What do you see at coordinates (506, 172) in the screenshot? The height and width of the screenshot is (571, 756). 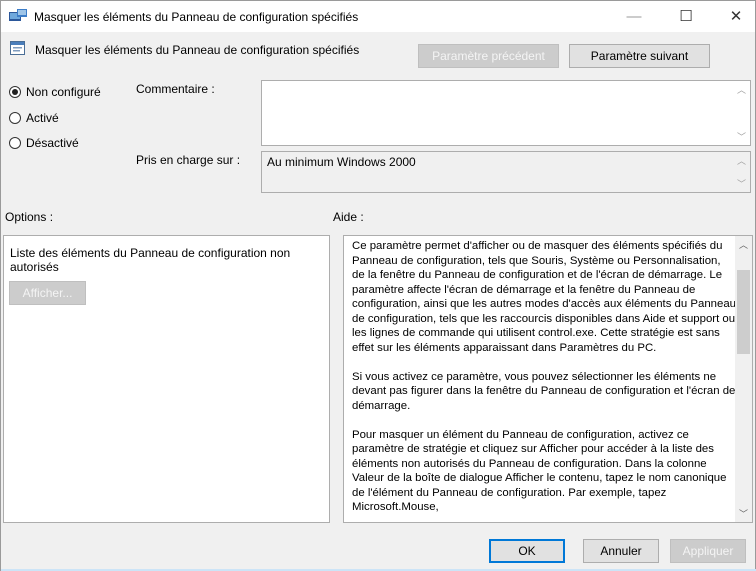 I see `supported-field: Au minimum Windows 2000 ︿ ﹀` at bounding box center [506, 172].